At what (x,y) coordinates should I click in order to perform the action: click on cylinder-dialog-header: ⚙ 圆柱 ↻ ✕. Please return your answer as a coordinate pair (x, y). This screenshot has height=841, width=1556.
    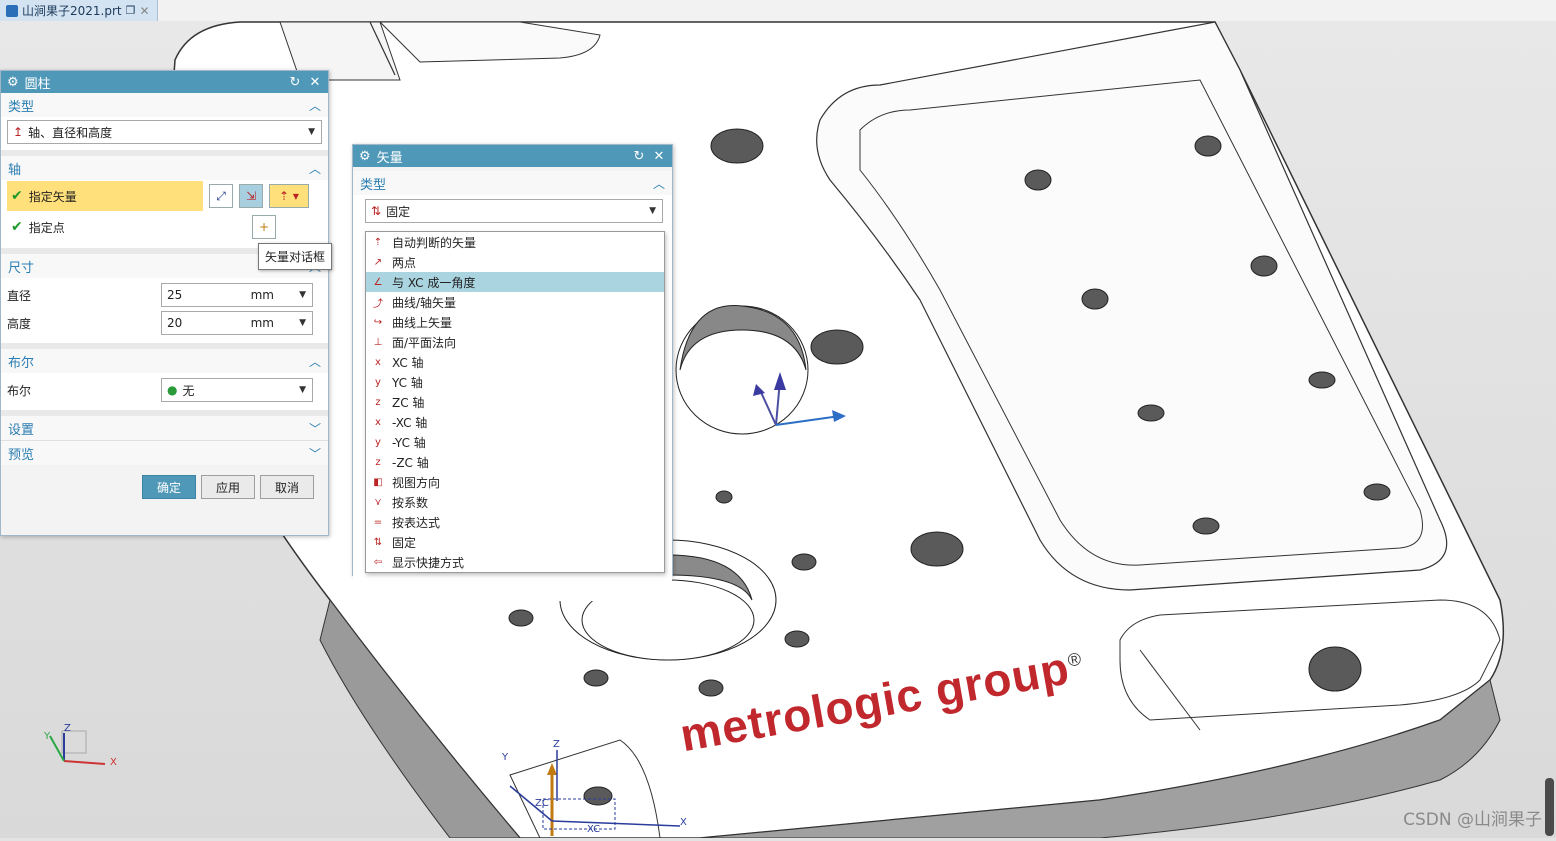
    Looking at the image, I should click on (164, 82).